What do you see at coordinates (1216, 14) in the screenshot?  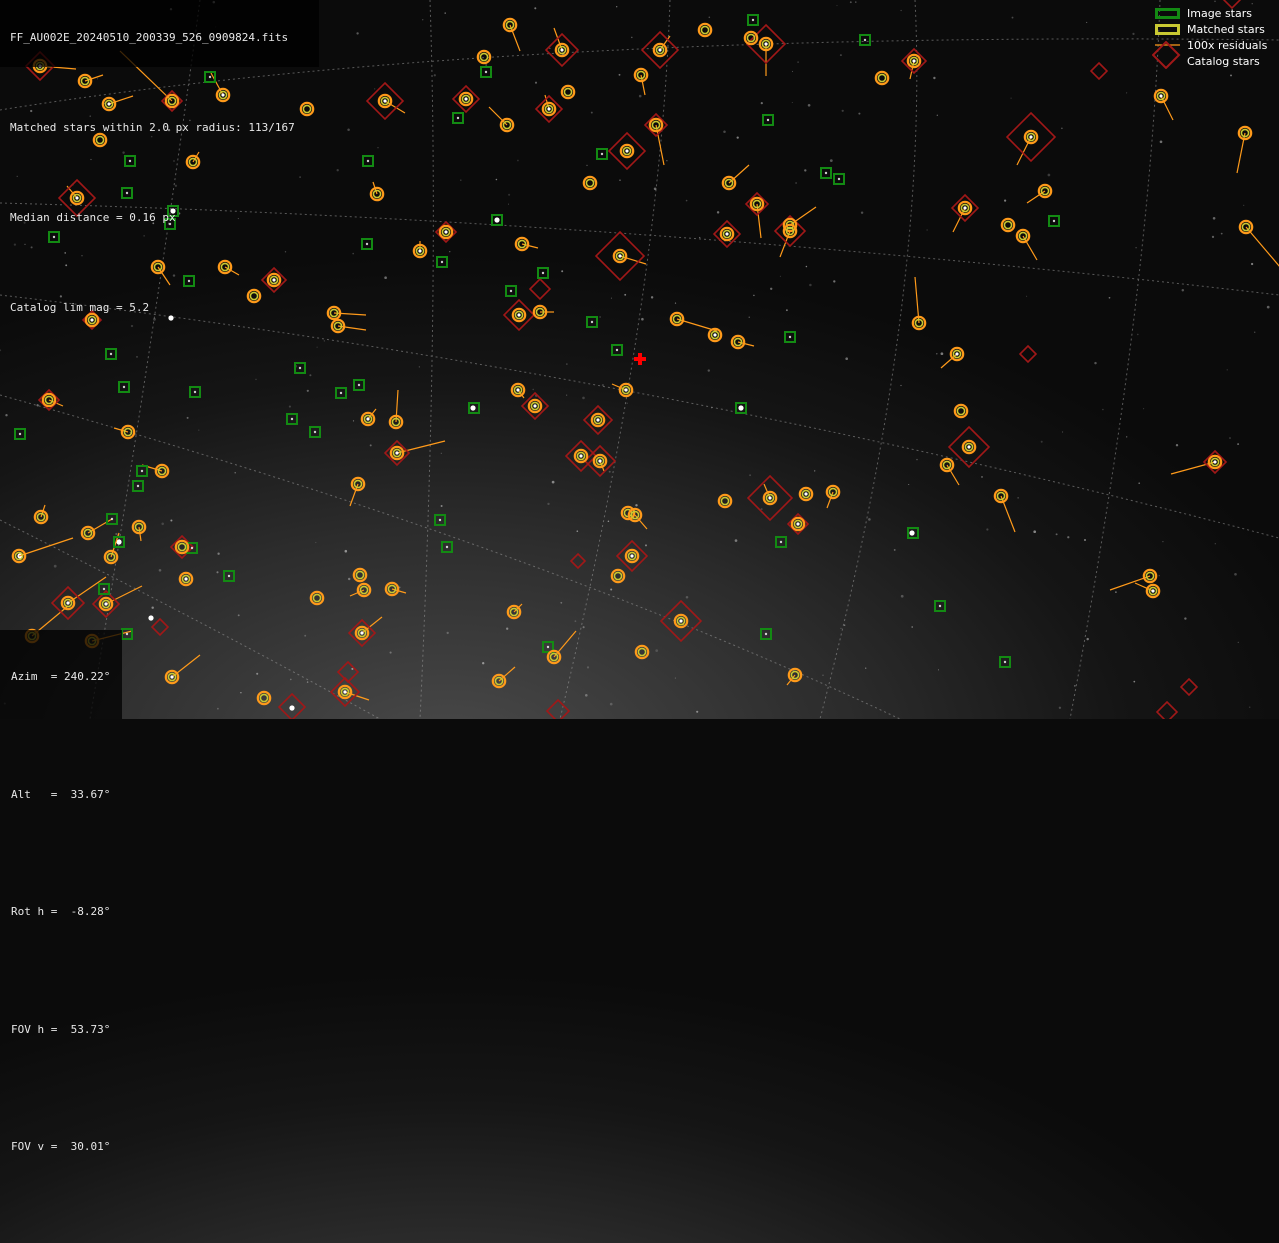 I see `legend-image-stars: Image stars` at bounding box center [1216, 14].